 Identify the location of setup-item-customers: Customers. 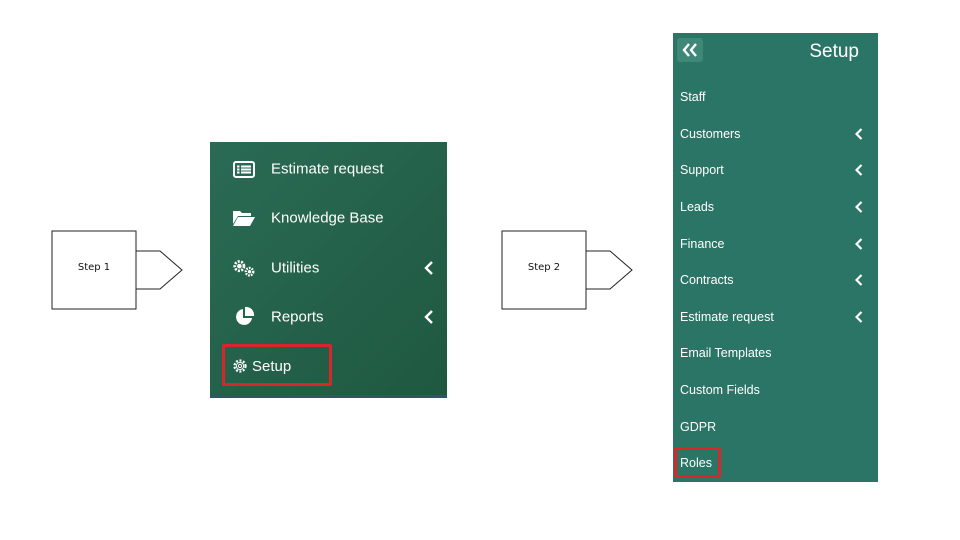
(775, 134).